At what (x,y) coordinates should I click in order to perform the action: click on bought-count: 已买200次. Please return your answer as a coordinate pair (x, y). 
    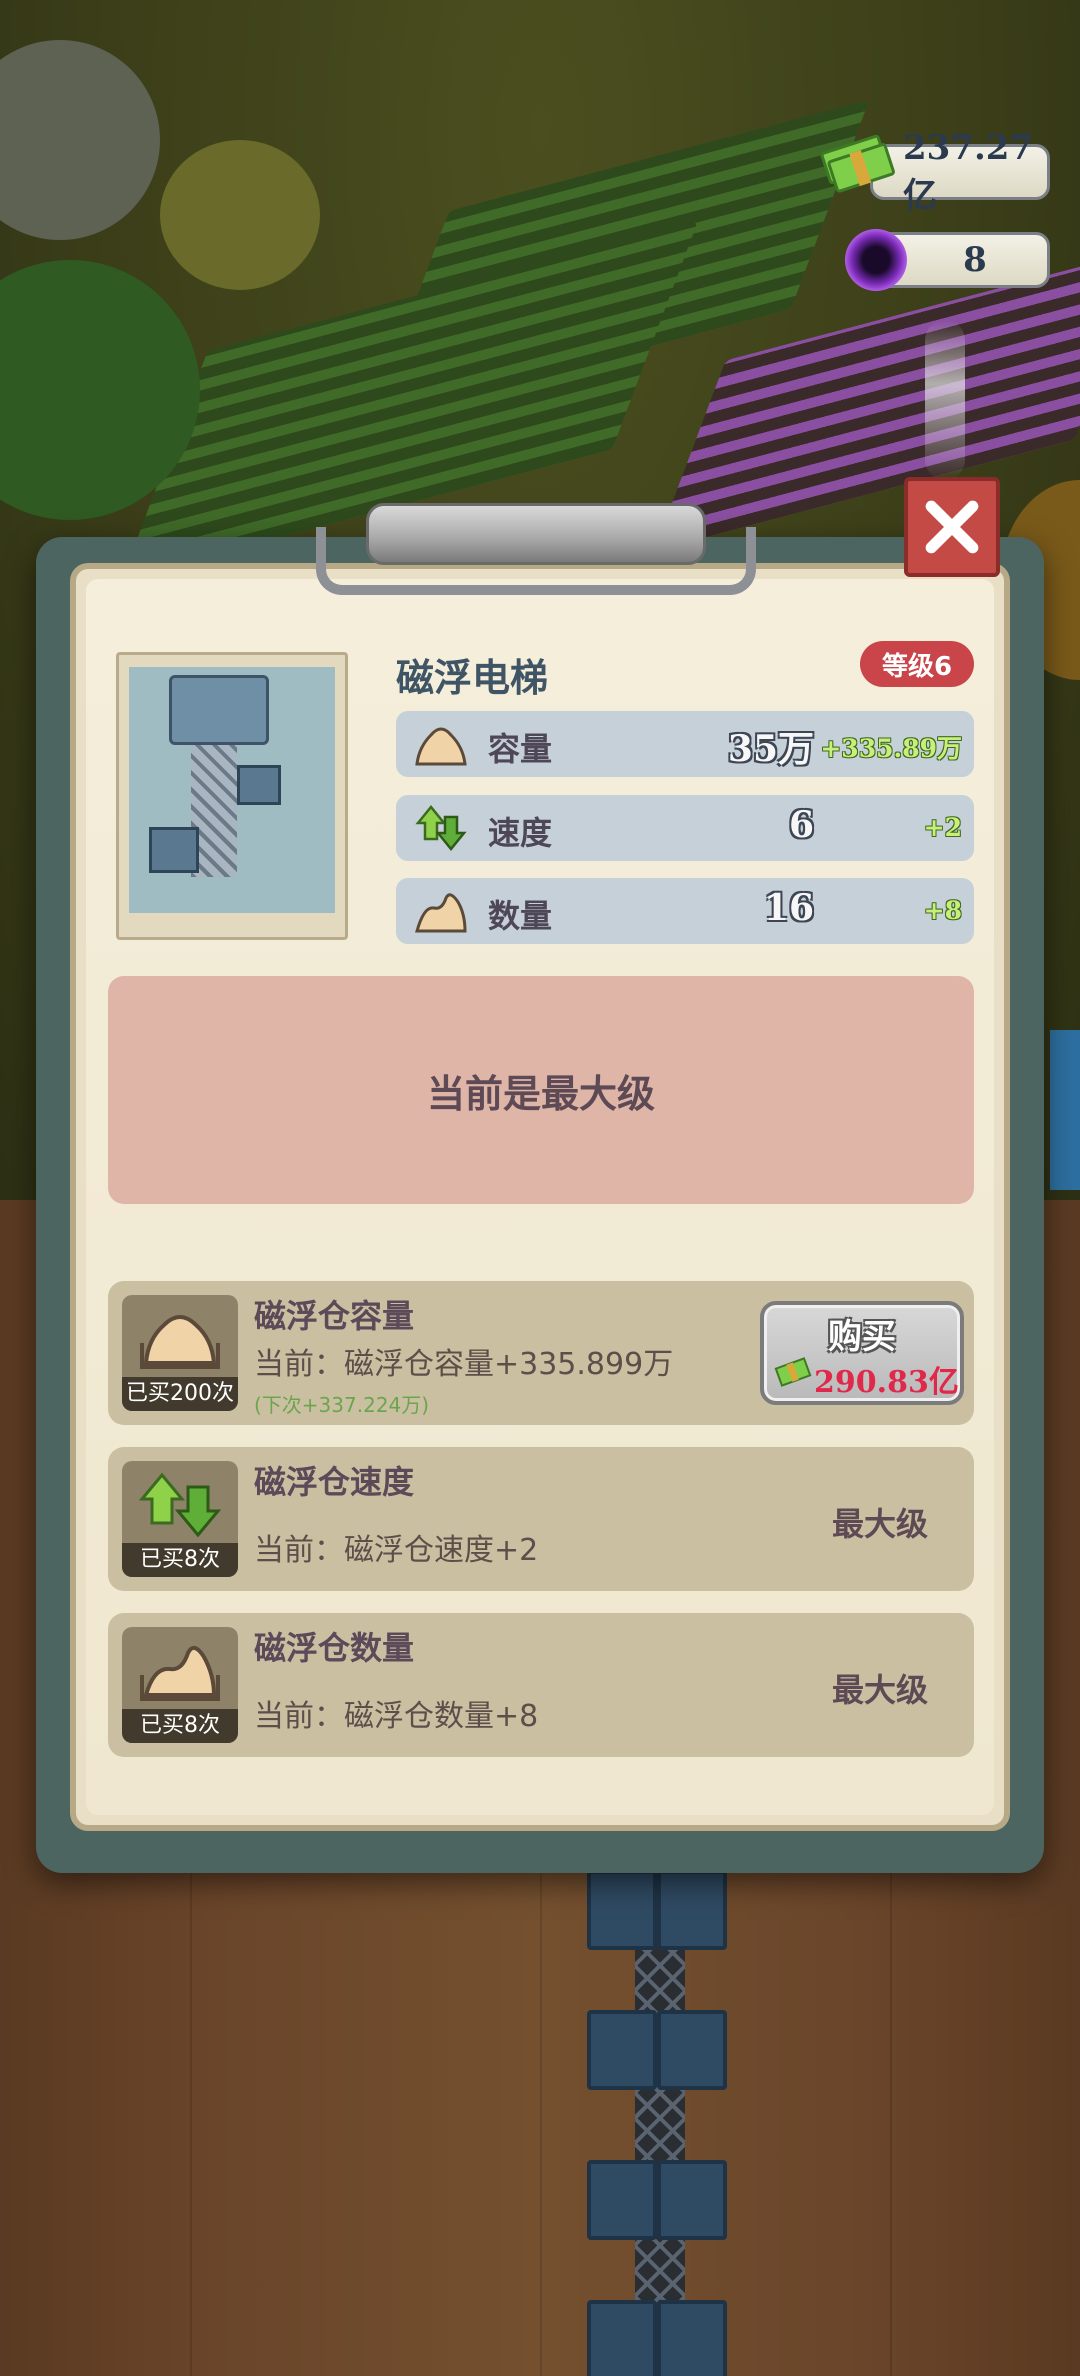
    Looking at the image, I should click on (180, 1394).